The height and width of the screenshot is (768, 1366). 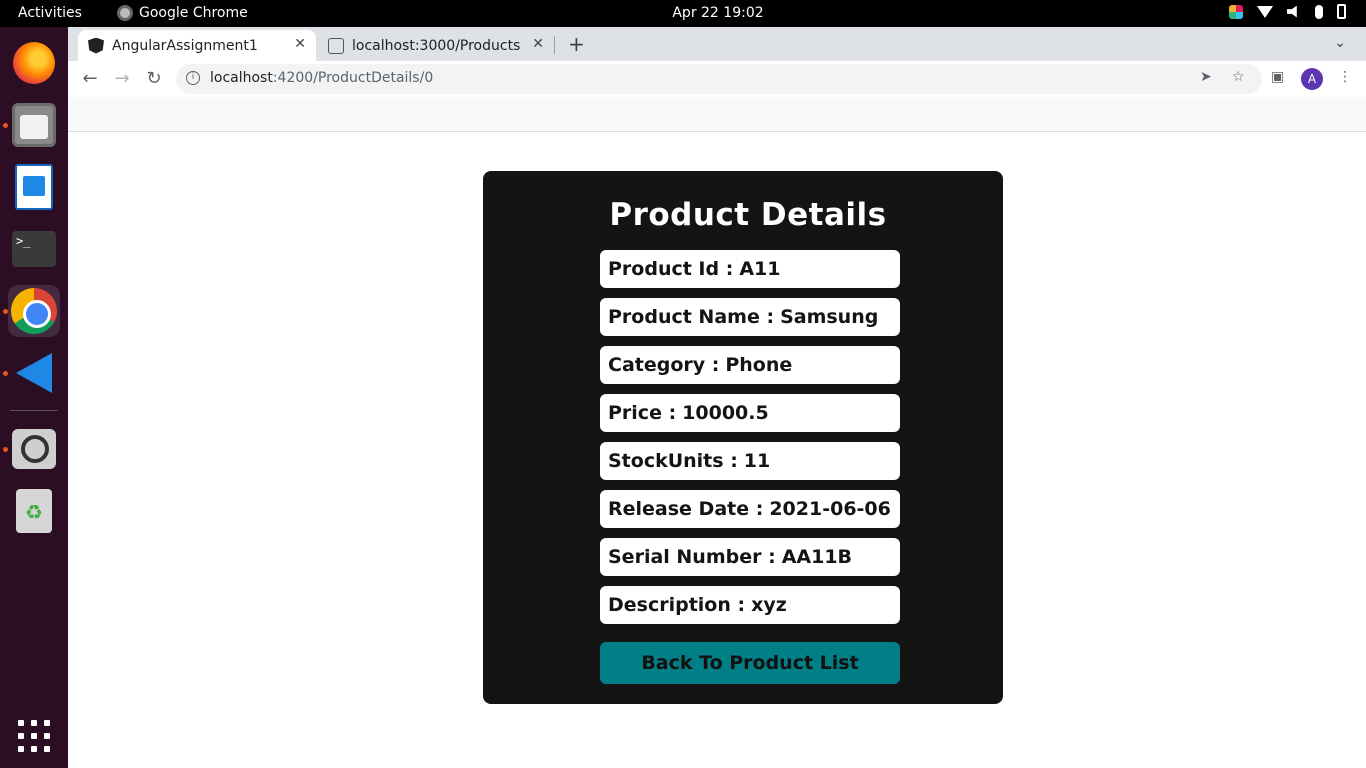 I want to click on activities-button: Activities, so click(x=50, y=13).